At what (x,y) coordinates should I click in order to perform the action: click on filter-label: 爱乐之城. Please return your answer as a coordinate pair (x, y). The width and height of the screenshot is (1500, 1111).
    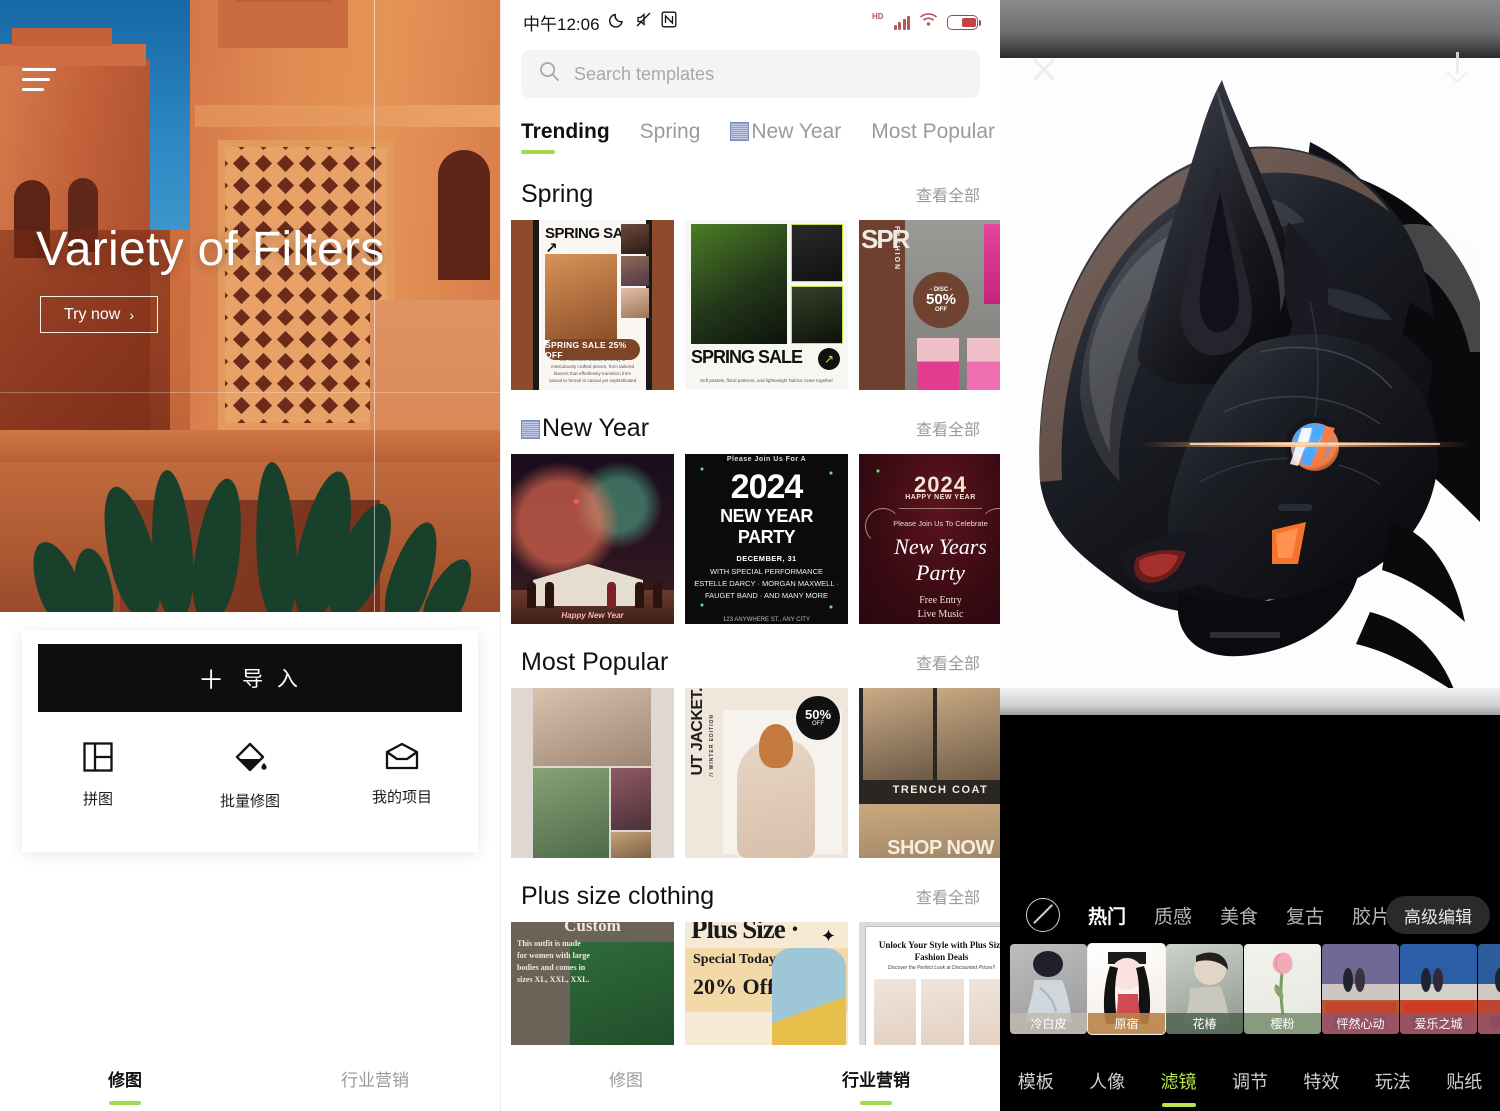
    Looking at the image, I should click on (1438, 1023).